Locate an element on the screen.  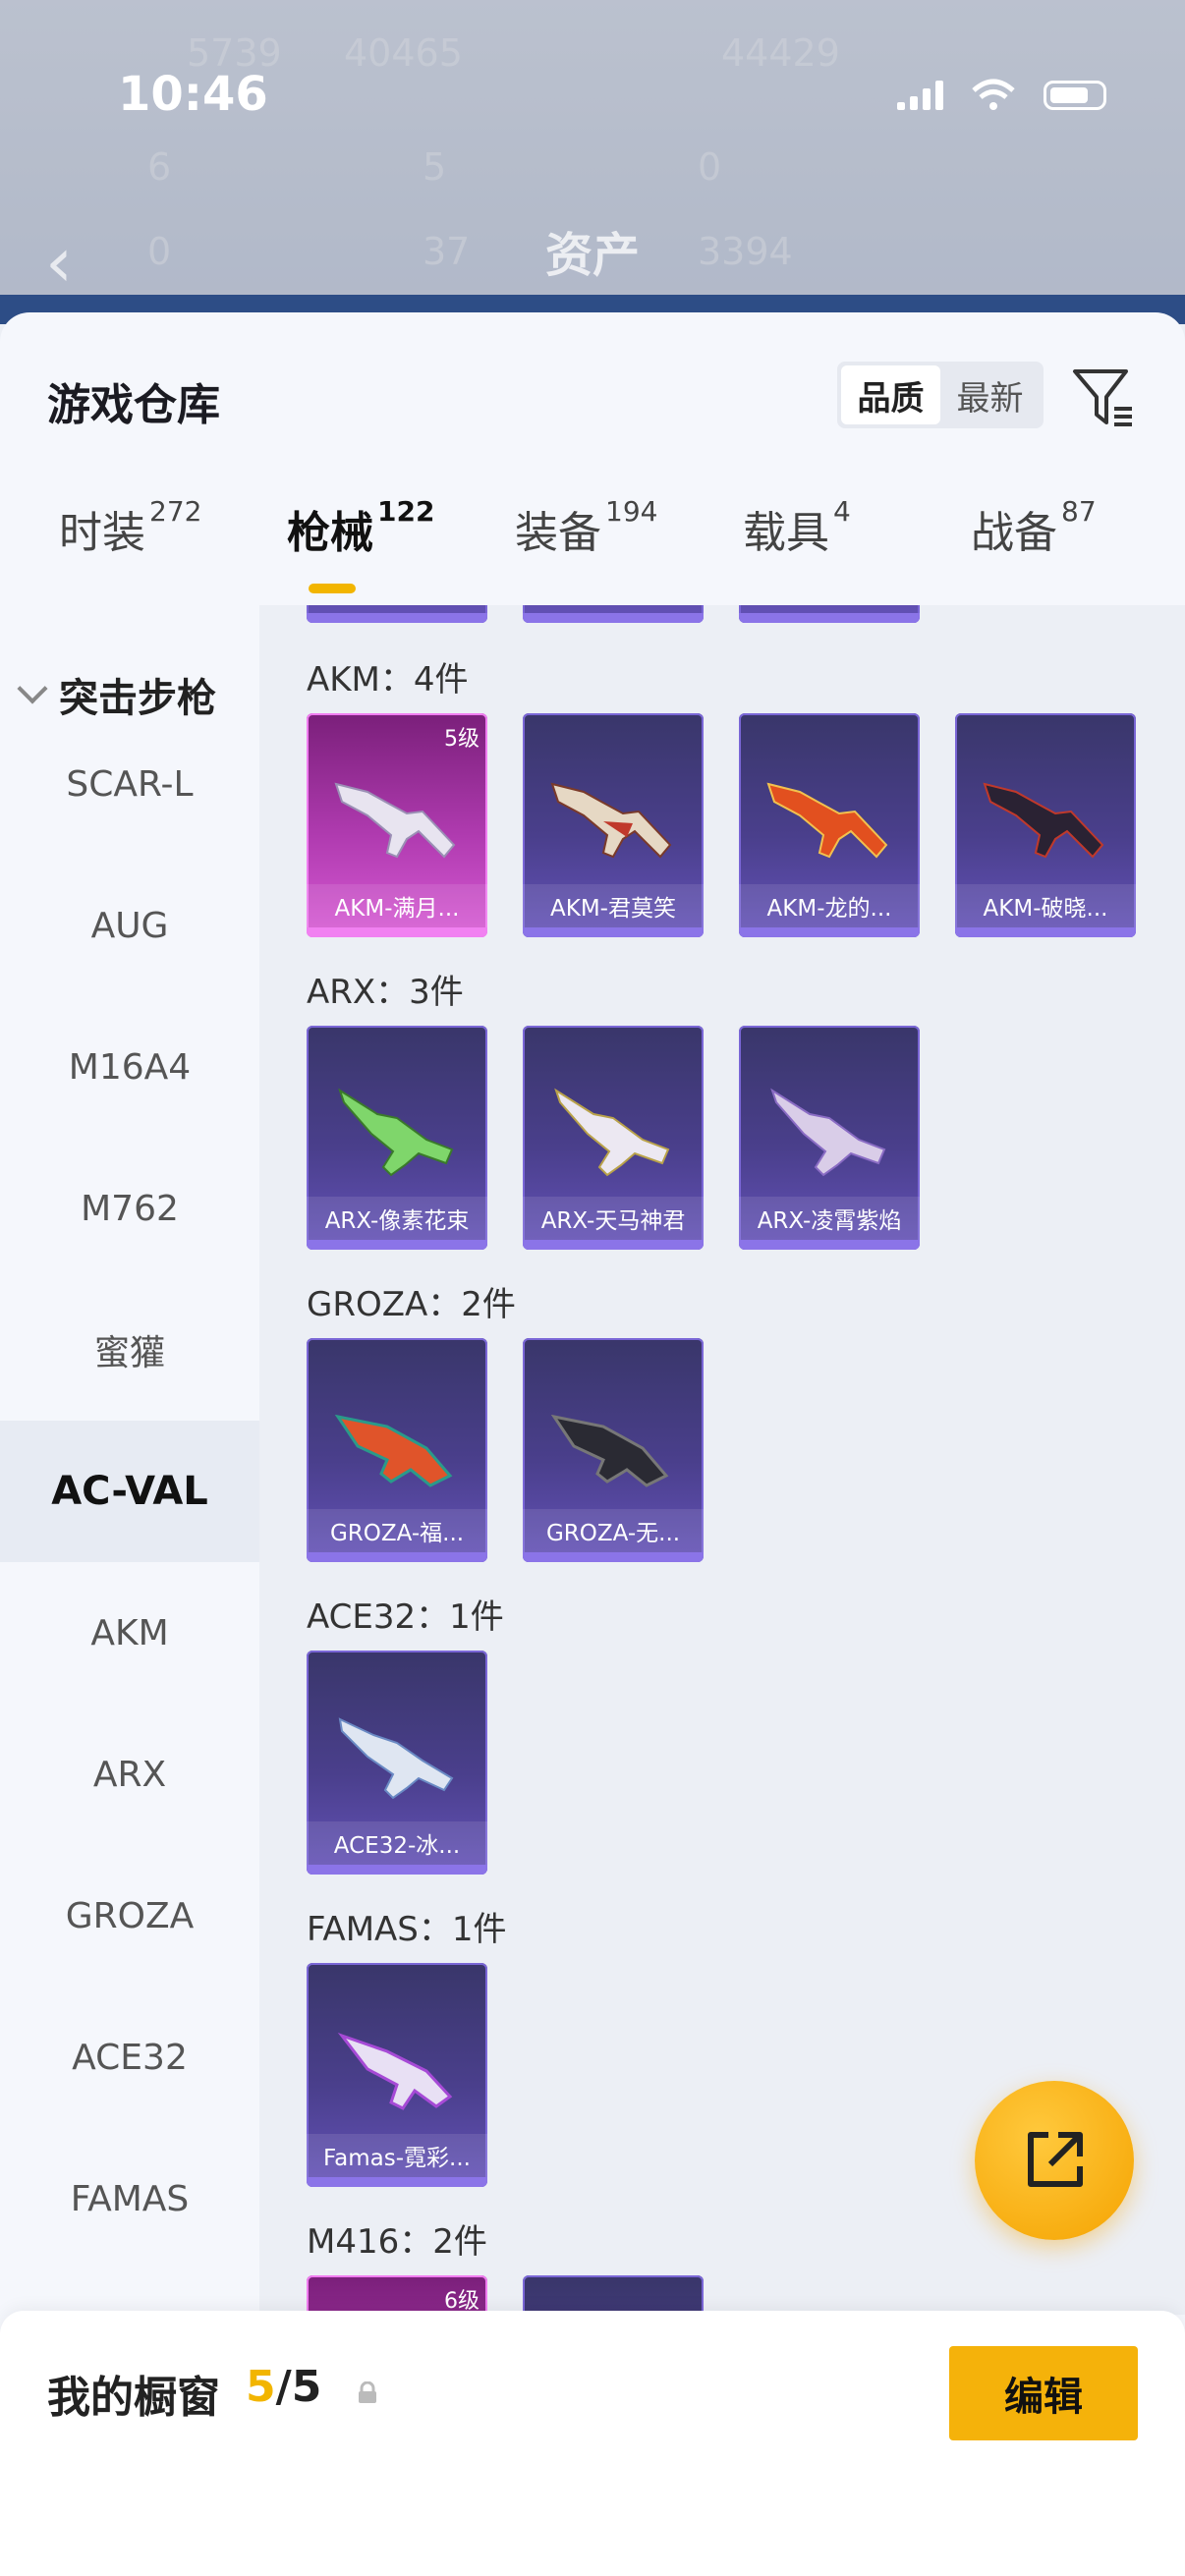
skin-card: AKM-君莫笑 is located at coordinates (614, 825).